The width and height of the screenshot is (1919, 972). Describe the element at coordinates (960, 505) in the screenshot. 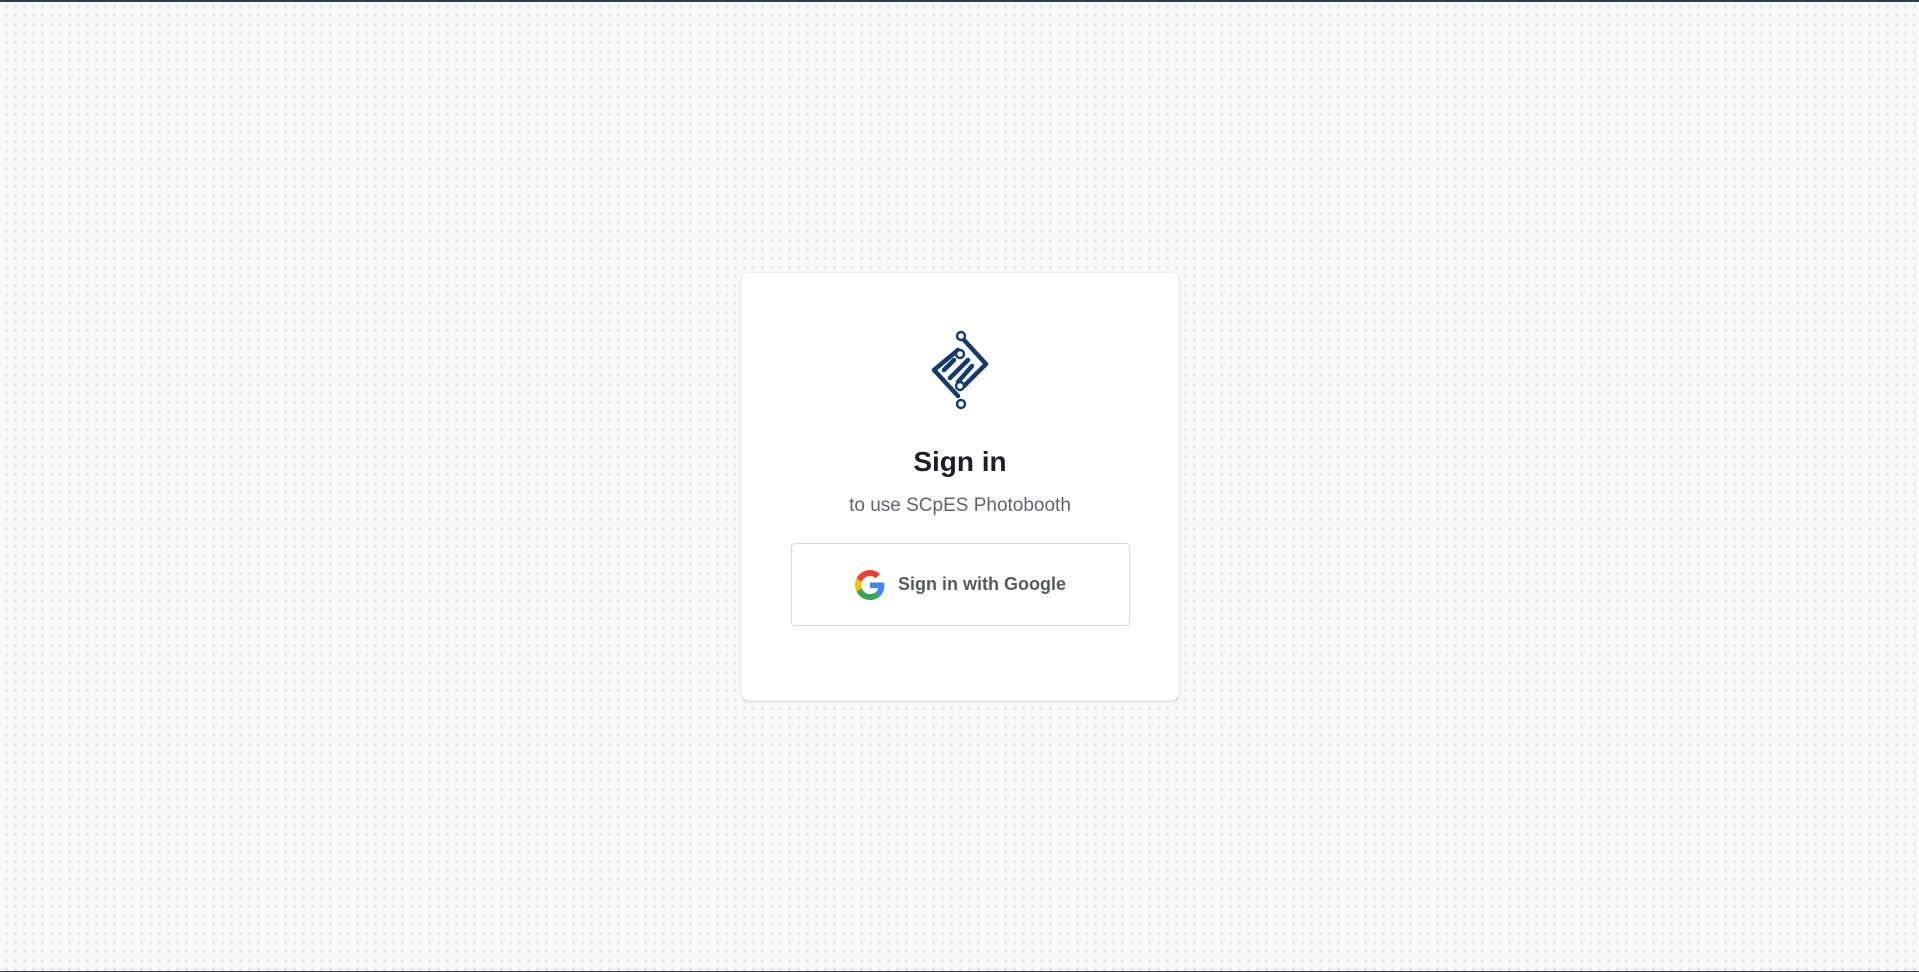

I see `page-subtitle: to use SCpES Photobooth` at that location.